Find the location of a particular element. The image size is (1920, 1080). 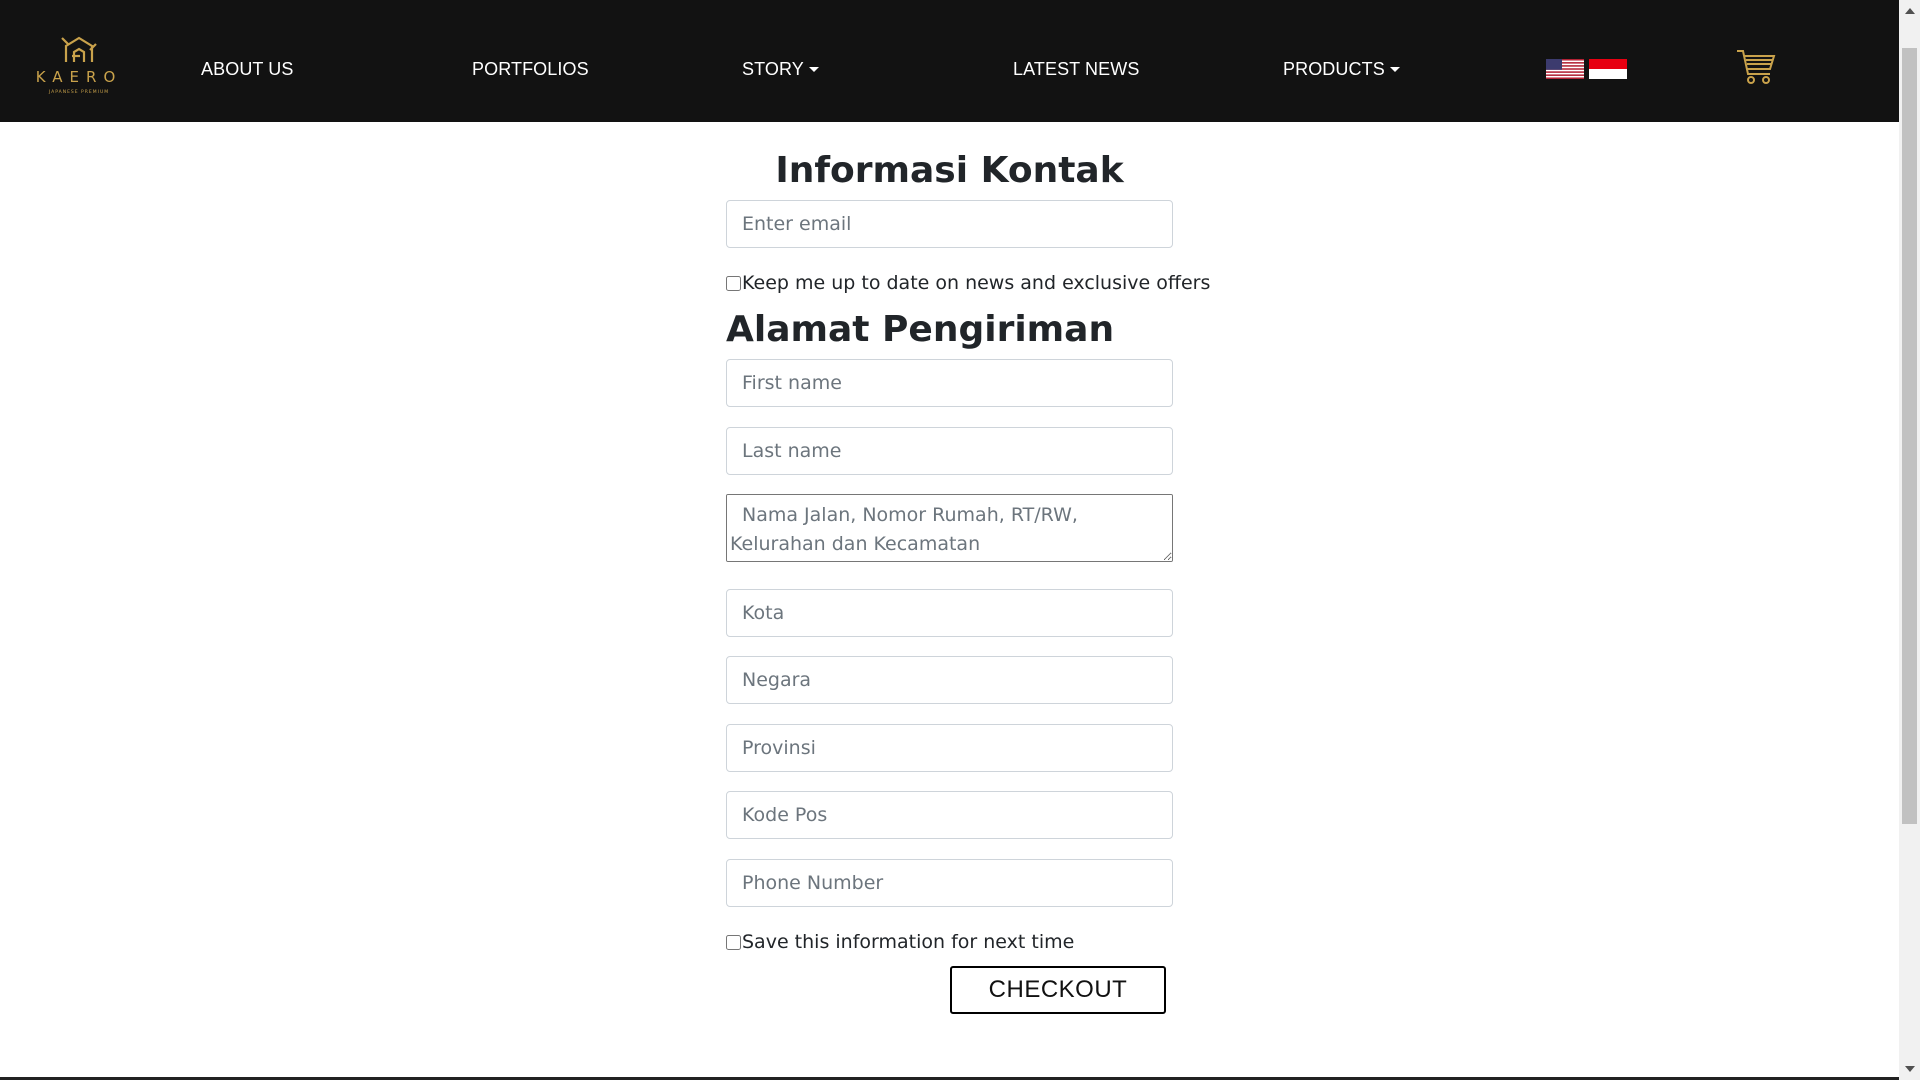

city-input is located at coordinates (949, 613).